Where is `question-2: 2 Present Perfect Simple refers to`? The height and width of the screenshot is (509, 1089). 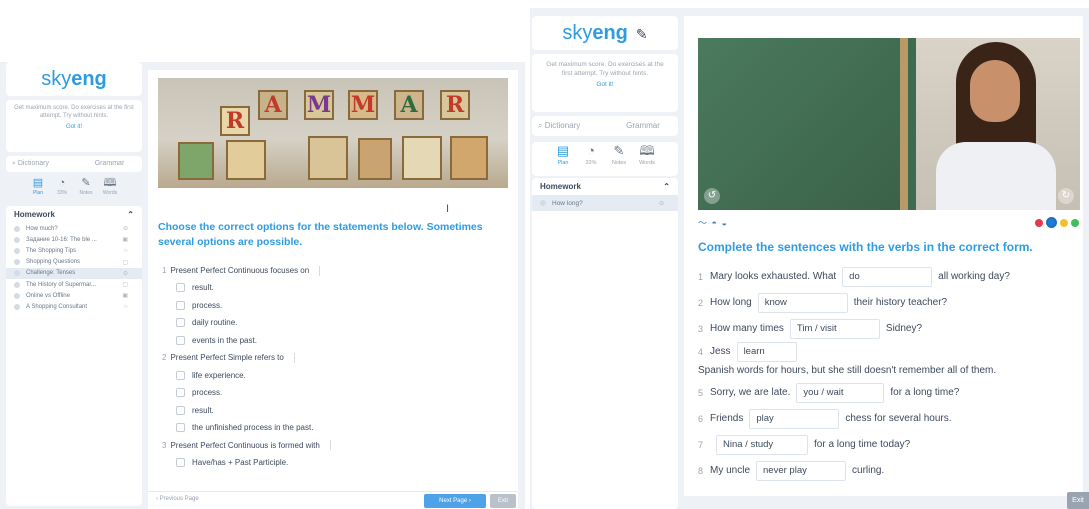
question-2: 2 Present Perfect Simple refers to is located at coordinates (332, 357).